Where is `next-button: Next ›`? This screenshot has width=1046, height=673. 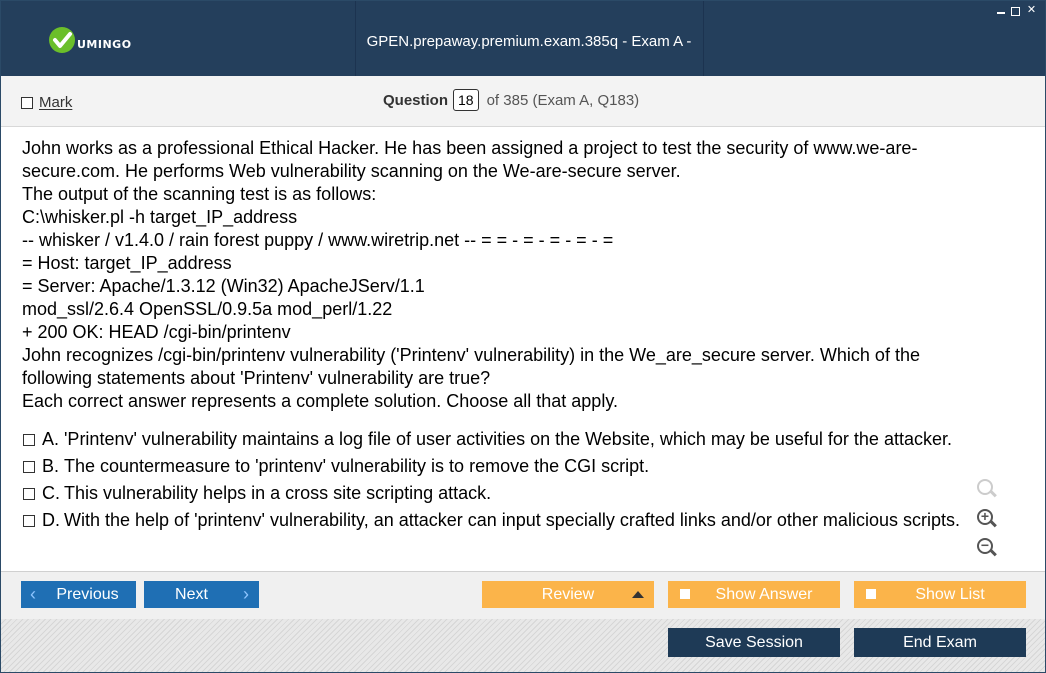 next-button: Next › is located at coordinates (201, 594).